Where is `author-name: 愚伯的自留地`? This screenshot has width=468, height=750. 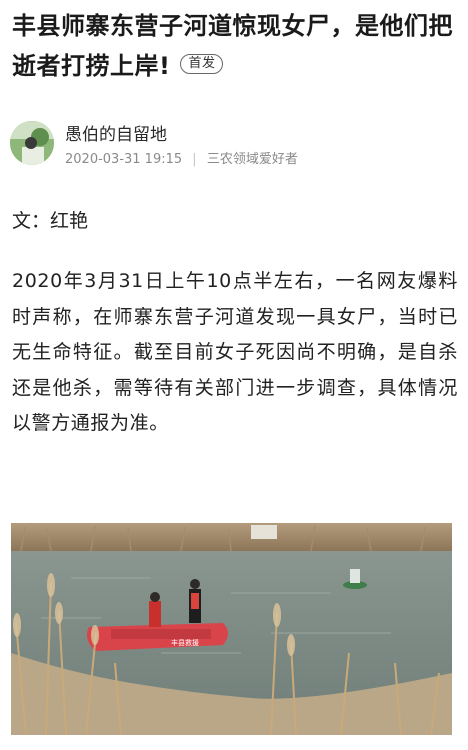
author-name: 愚伯的自留地 is located at coordinates (116, 132).